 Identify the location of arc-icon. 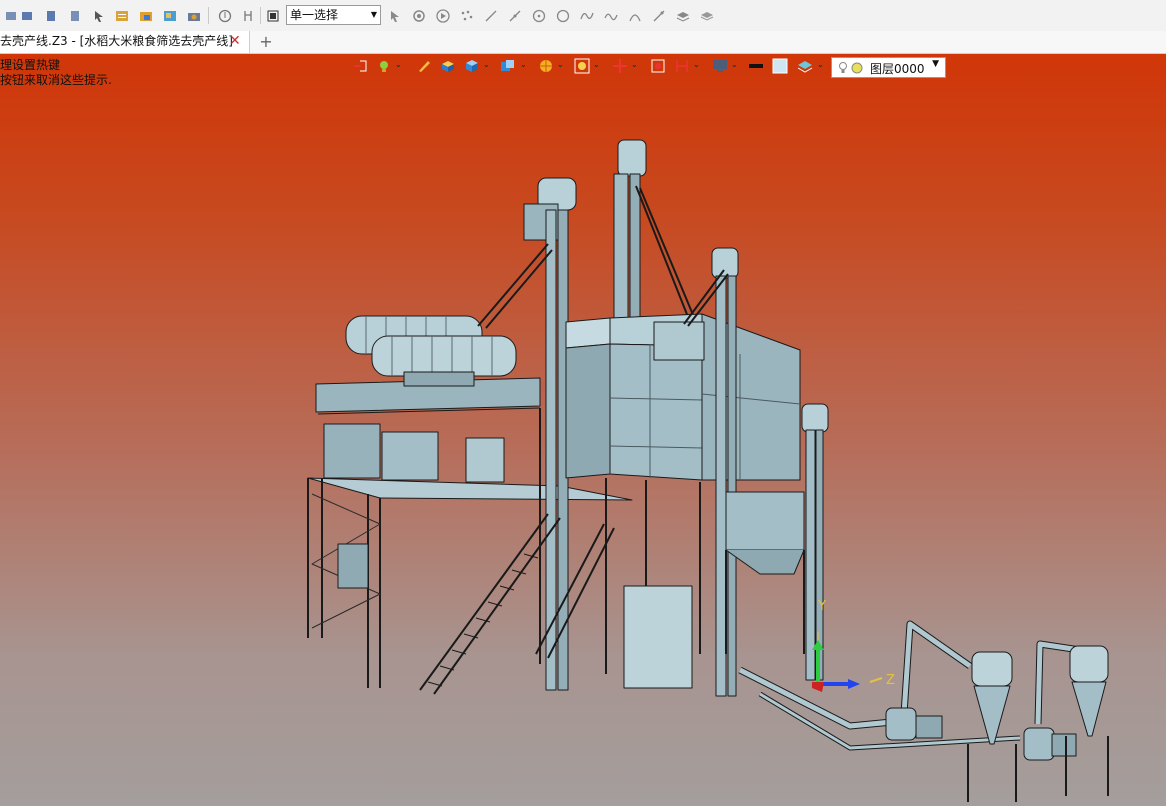
(634, 15).